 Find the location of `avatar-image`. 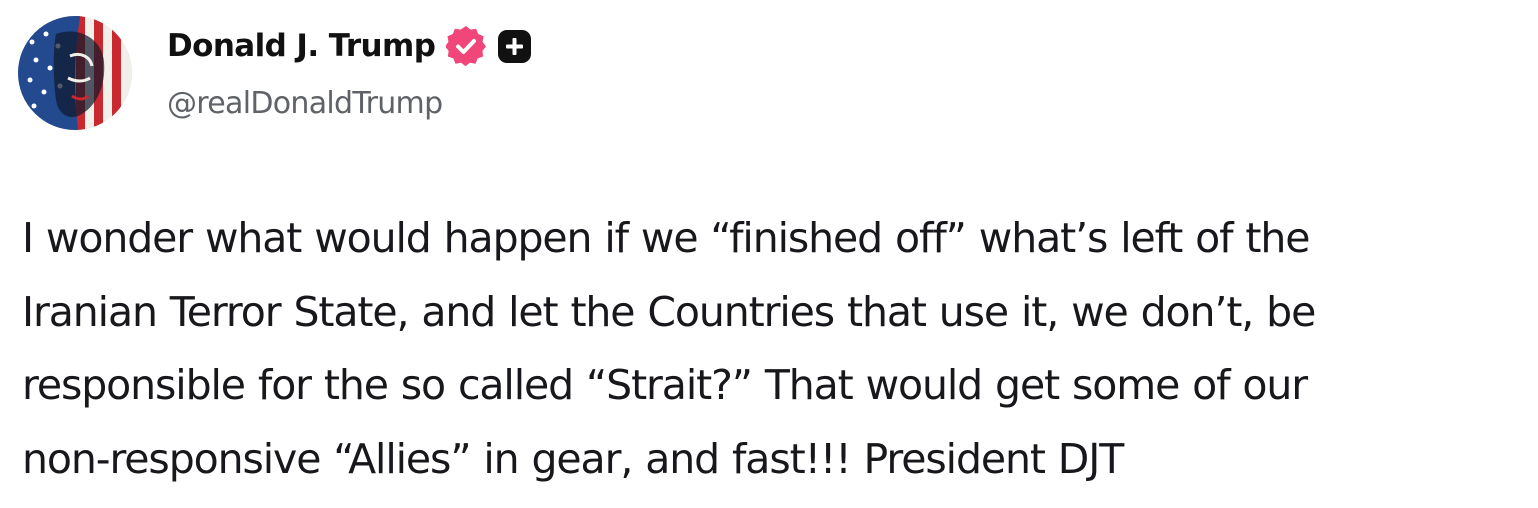

avatar-image is located at coordinates (75, 73).